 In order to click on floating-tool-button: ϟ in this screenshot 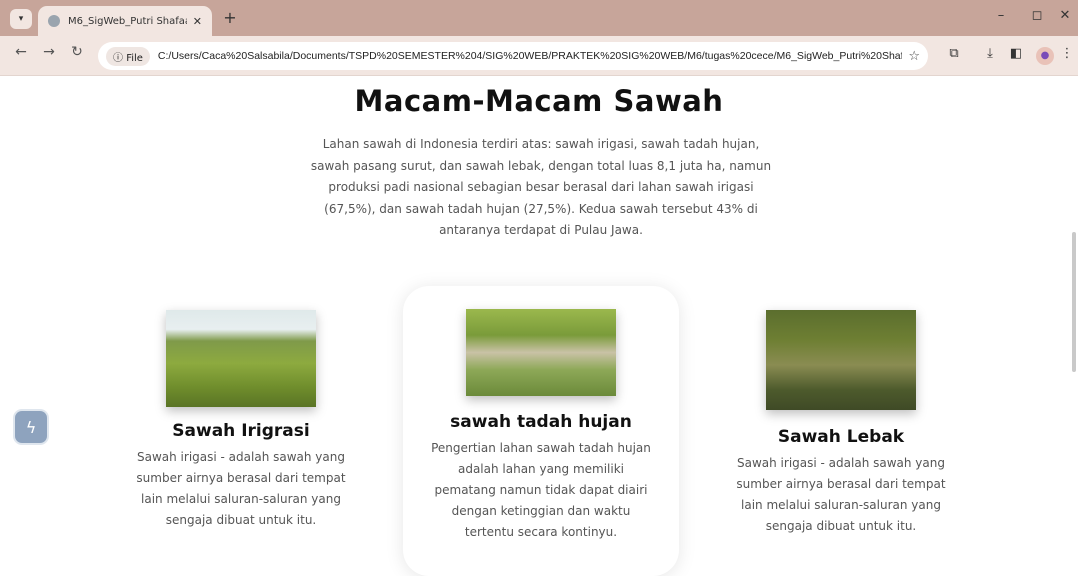, I will do `click(31, 427)`.